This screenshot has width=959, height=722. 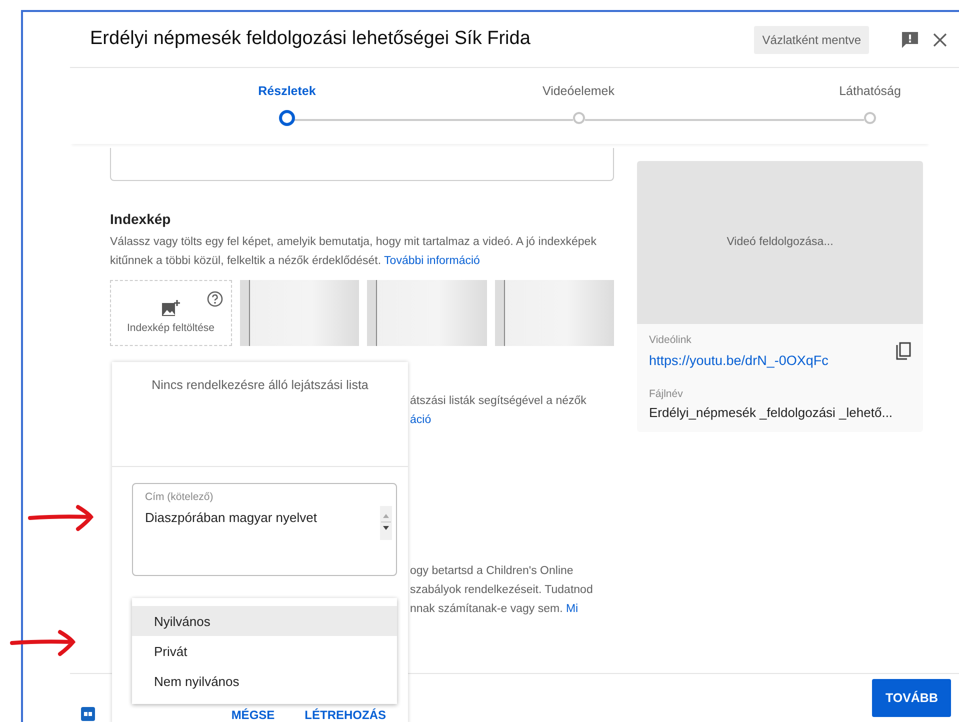 I want to click on more-info-link: További információ, so click(x=432, y=261).